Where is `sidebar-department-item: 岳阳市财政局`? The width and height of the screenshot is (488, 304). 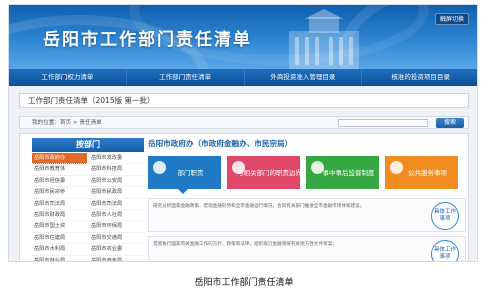 sidebar-department-item: 岳阳市财政局 is located at coordinates (59, 216).